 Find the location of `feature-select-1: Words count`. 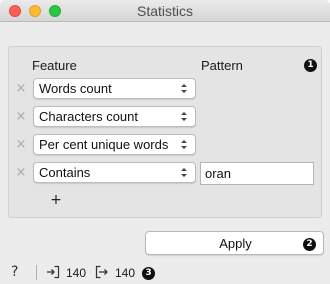

feature-select-1: Words count is located at coordinates (114, 88).